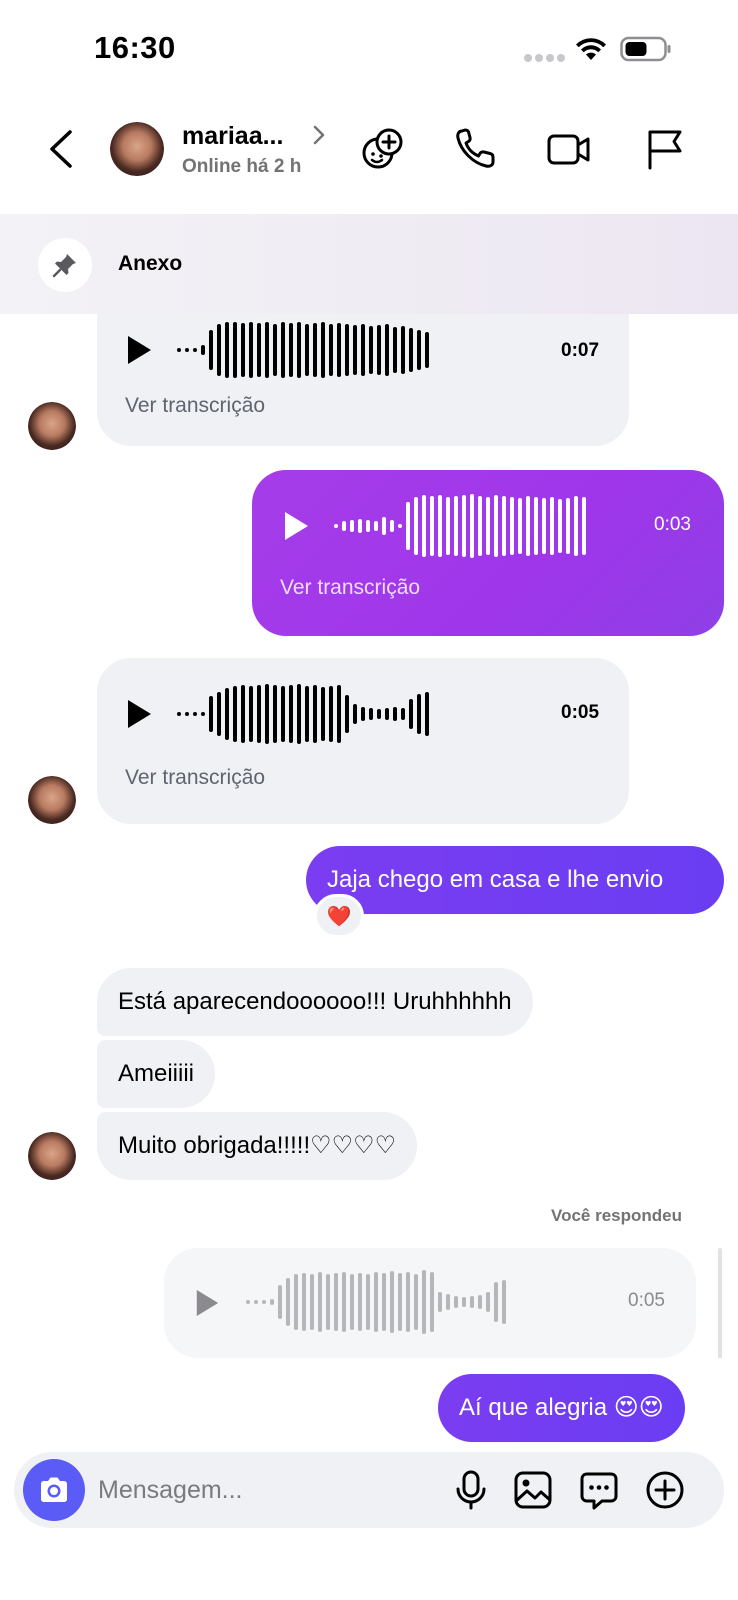 The height and width of the screenshot is (1600, 738). Describe the element at coordinates (544, 58) in the screenshot. I see `cellular-signal-icon` at that location.